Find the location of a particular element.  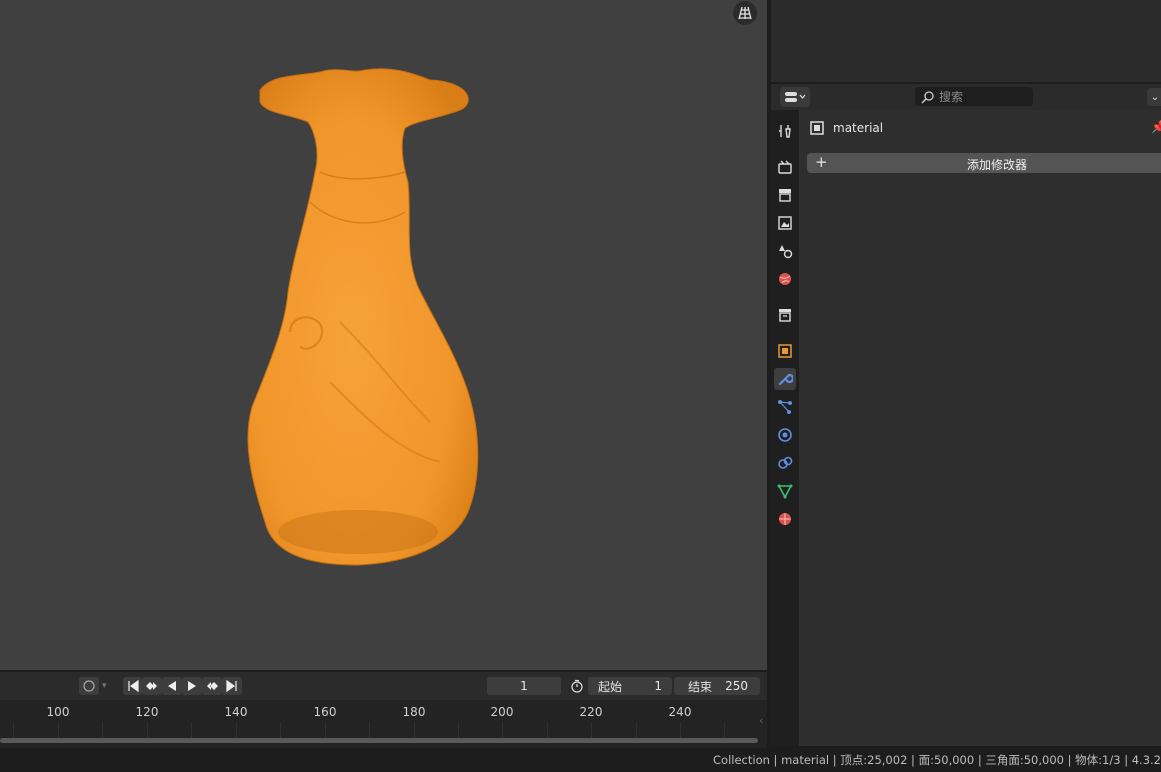

start-frame-label: 起始 is located at coordinates (610, 686).